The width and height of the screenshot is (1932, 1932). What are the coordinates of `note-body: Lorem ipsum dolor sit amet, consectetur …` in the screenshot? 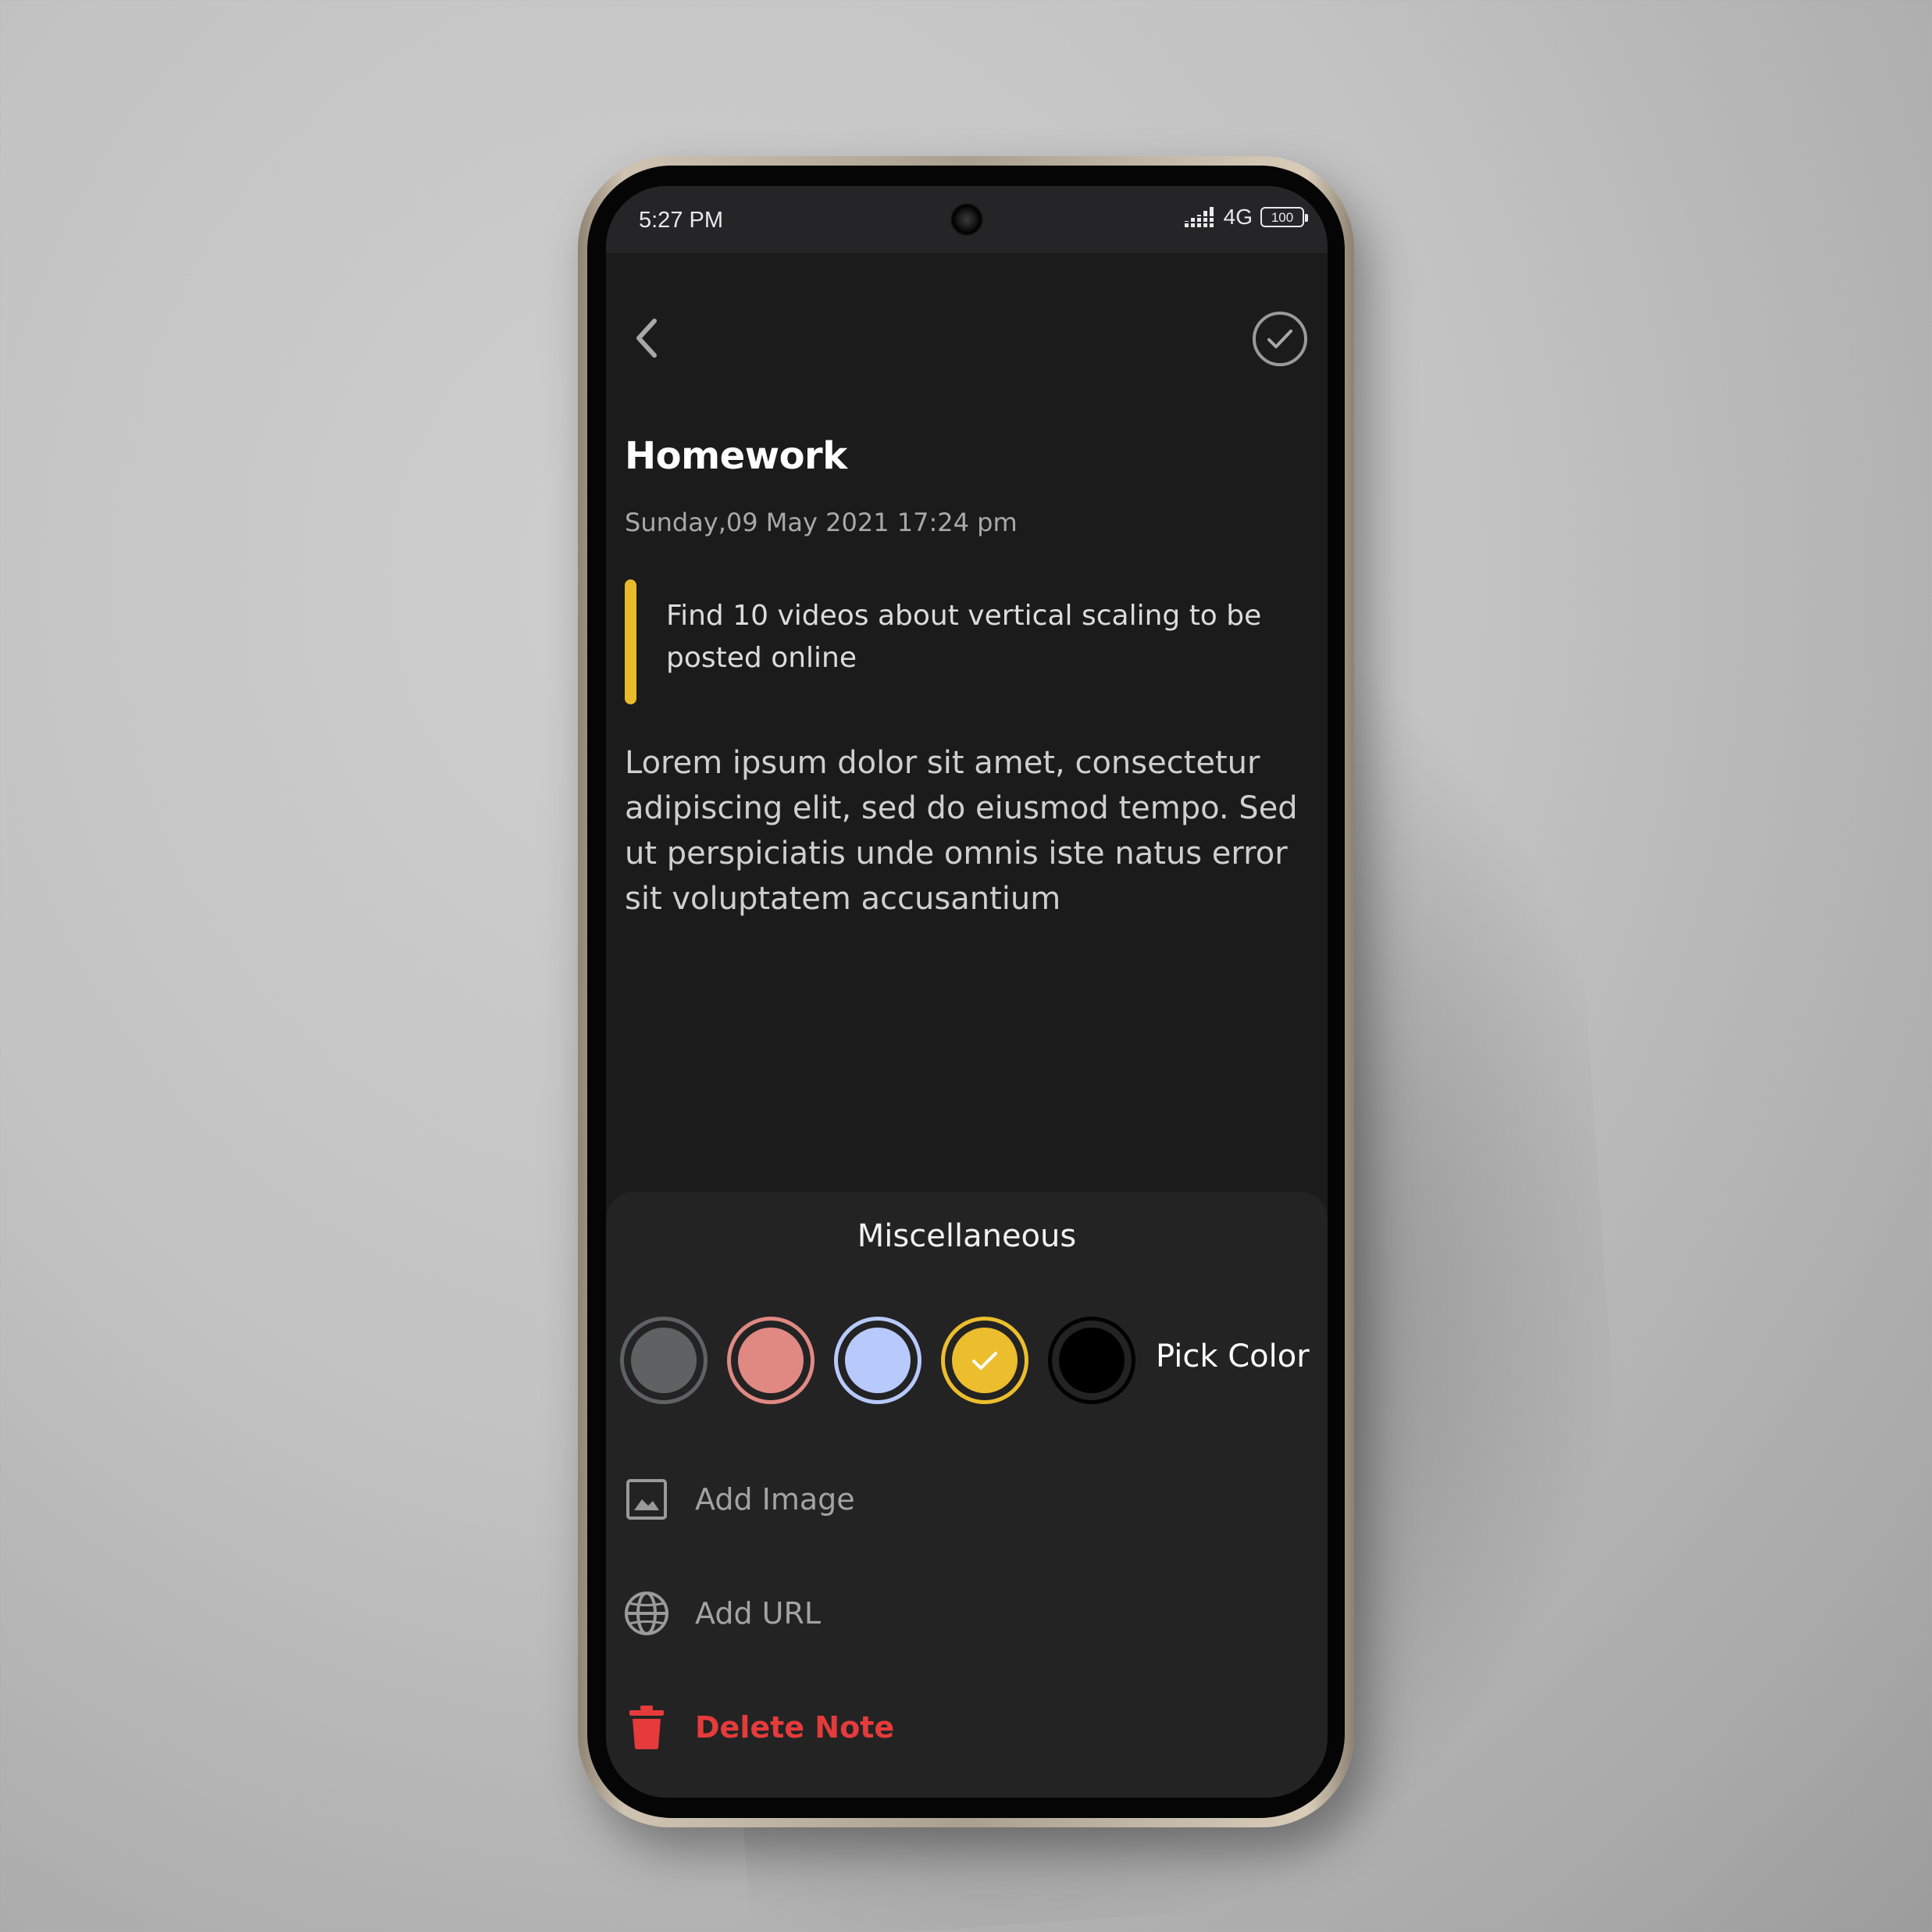 It's located at (968, 830).